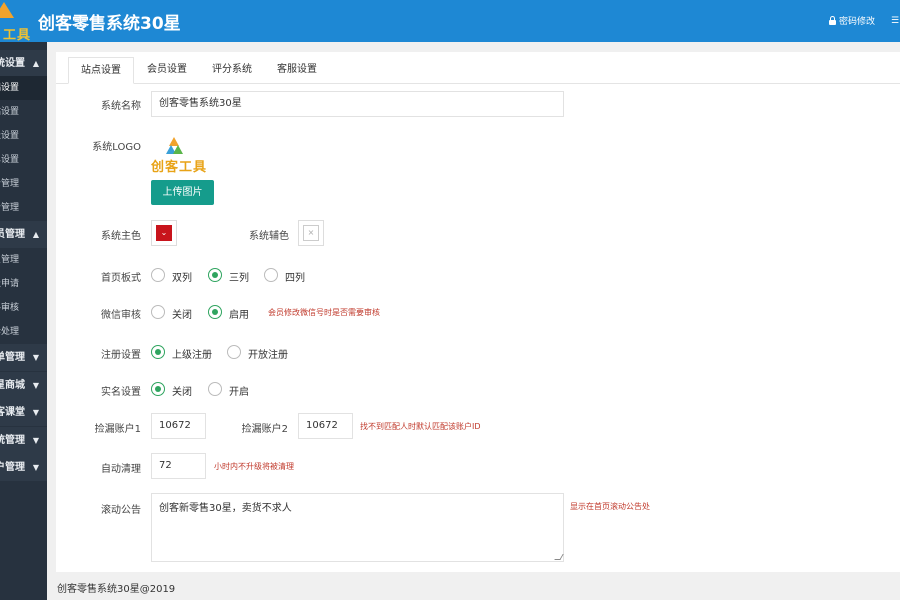 The width and height of the screenshot is (900, 600). Describe the element at coordinates (234, 352) in the screenshot. I see `register-radio-open` at that location.